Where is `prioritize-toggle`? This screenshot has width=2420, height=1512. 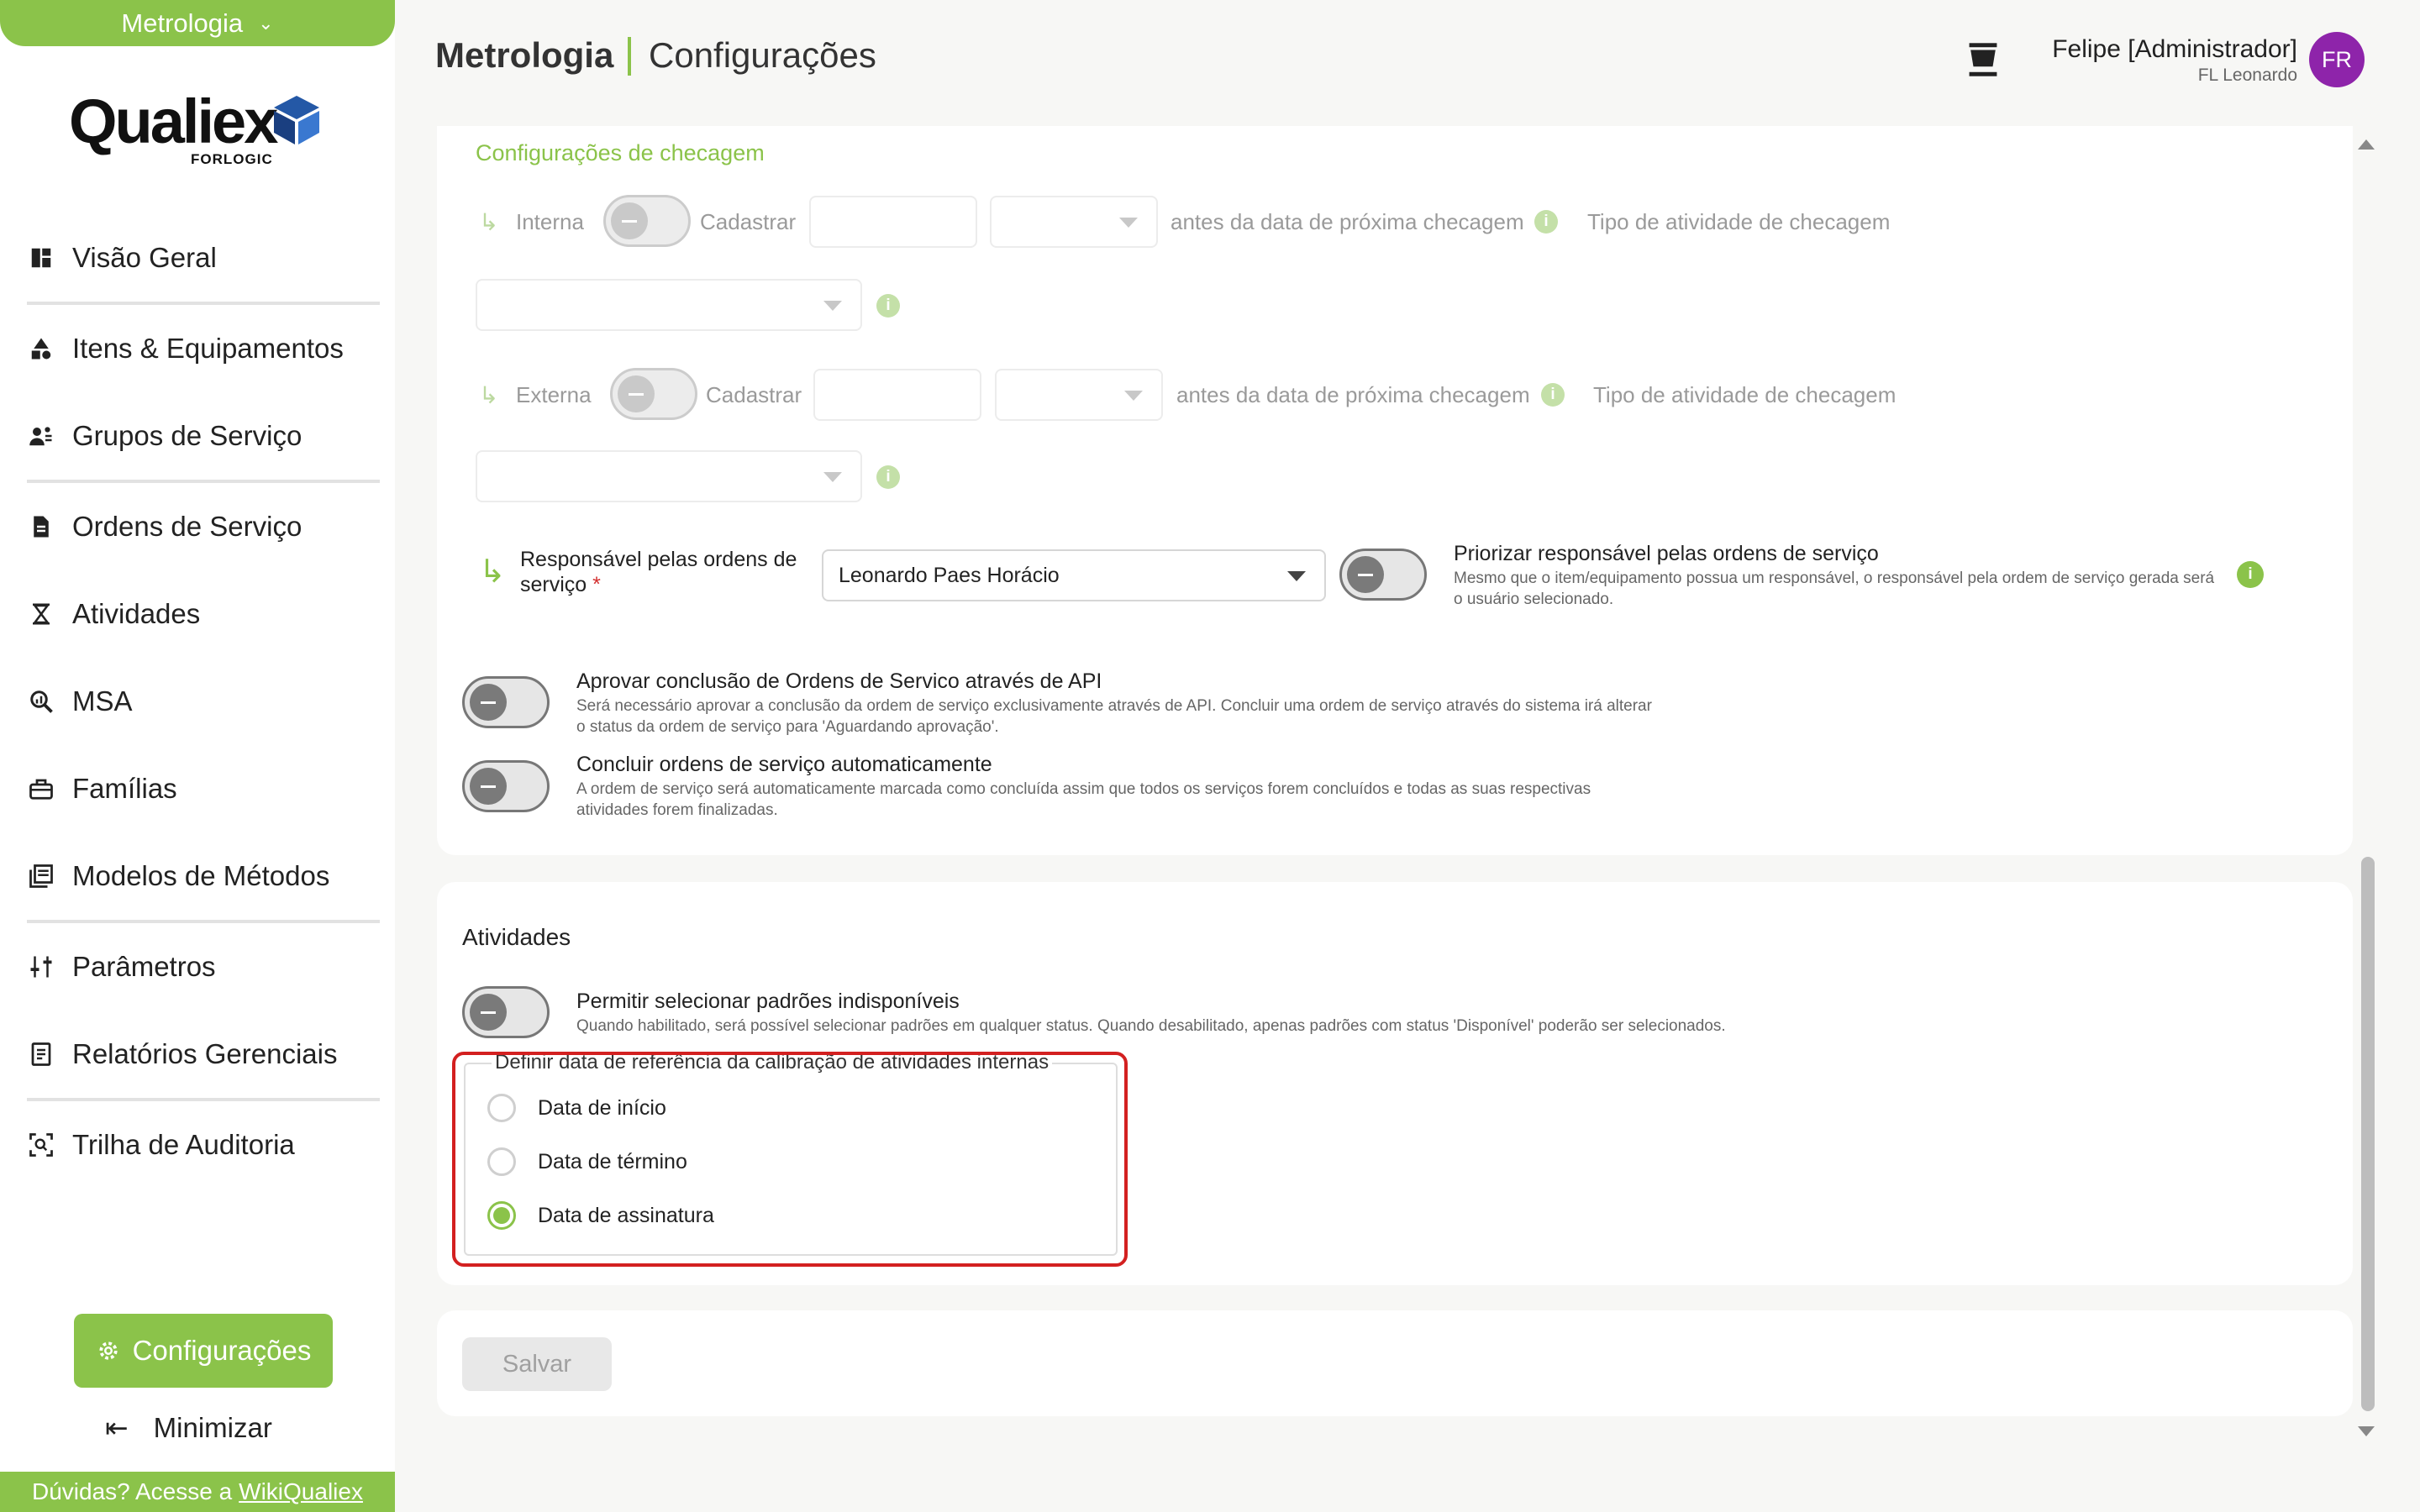
prioritize-toggle is located at coordinates (1383, 575).